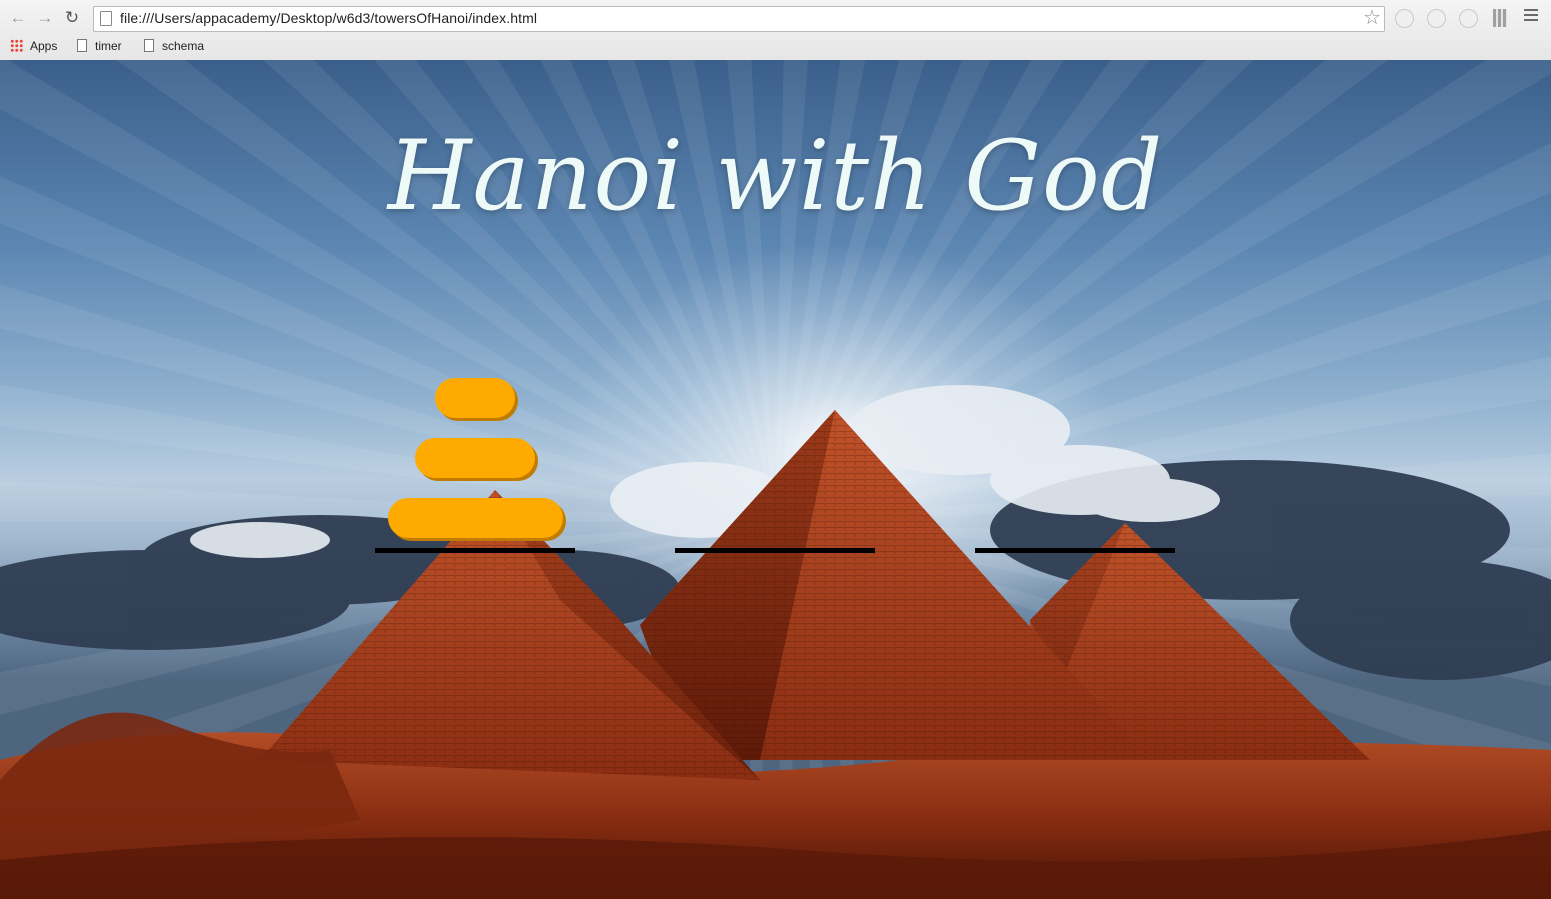  What do you see at coordinates (1531, 17) in the screenshot?
I see `menu-icon` at bounding box center [1531, 17].